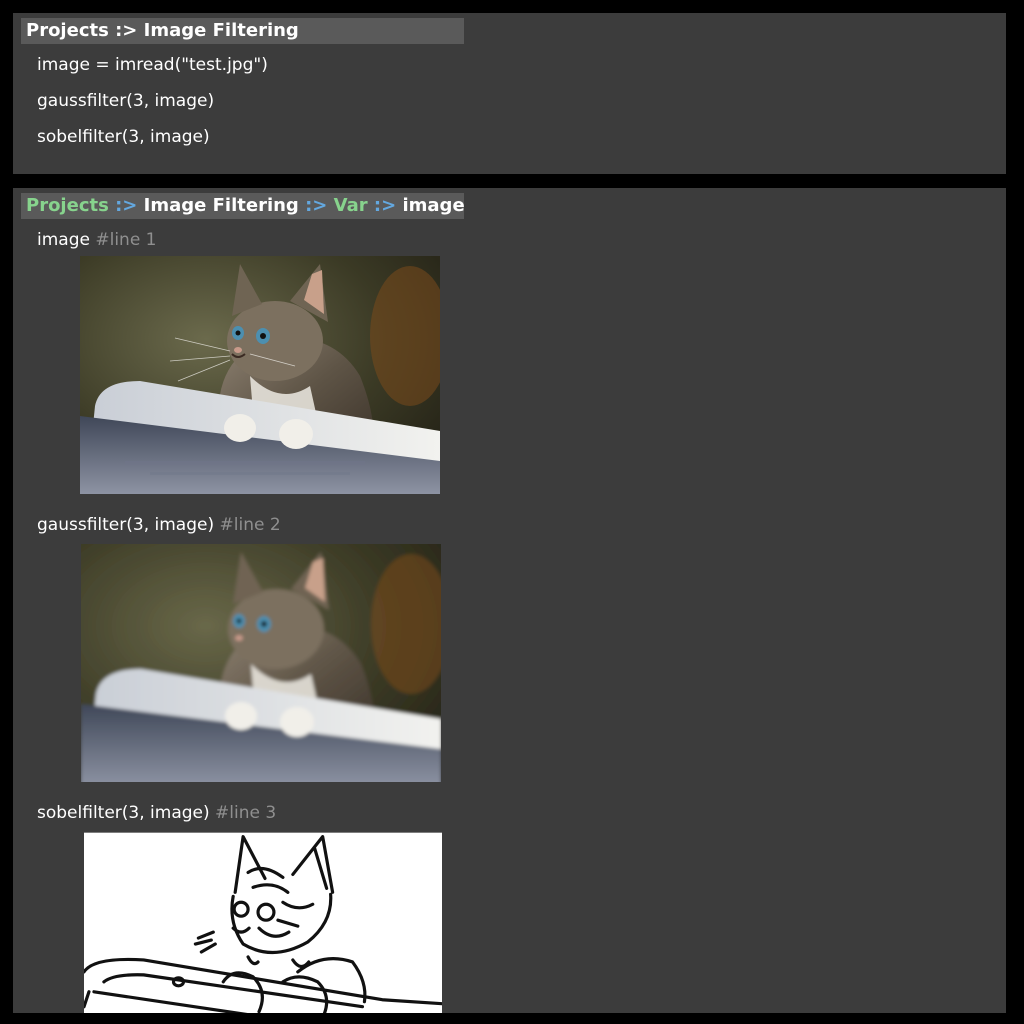  I want to click on variable-entry-label: sobelfilter(3, image) #line 3, so click(156, 813).